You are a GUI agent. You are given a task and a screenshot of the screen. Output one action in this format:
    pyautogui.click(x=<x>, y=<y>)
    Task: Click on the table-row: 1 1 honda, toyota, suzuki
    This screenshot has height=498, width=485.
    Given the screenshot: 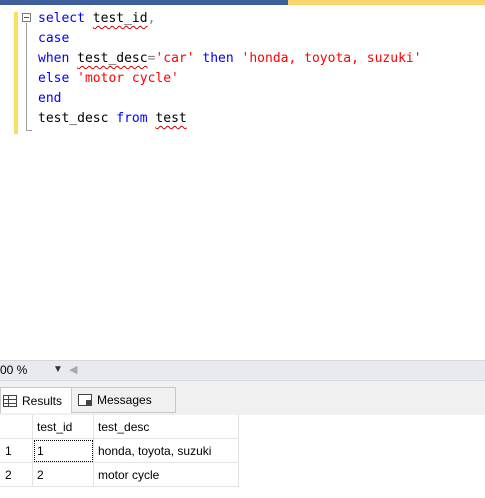 What is the action you would take?
    pyautogui.click(x=119, y=450)
    